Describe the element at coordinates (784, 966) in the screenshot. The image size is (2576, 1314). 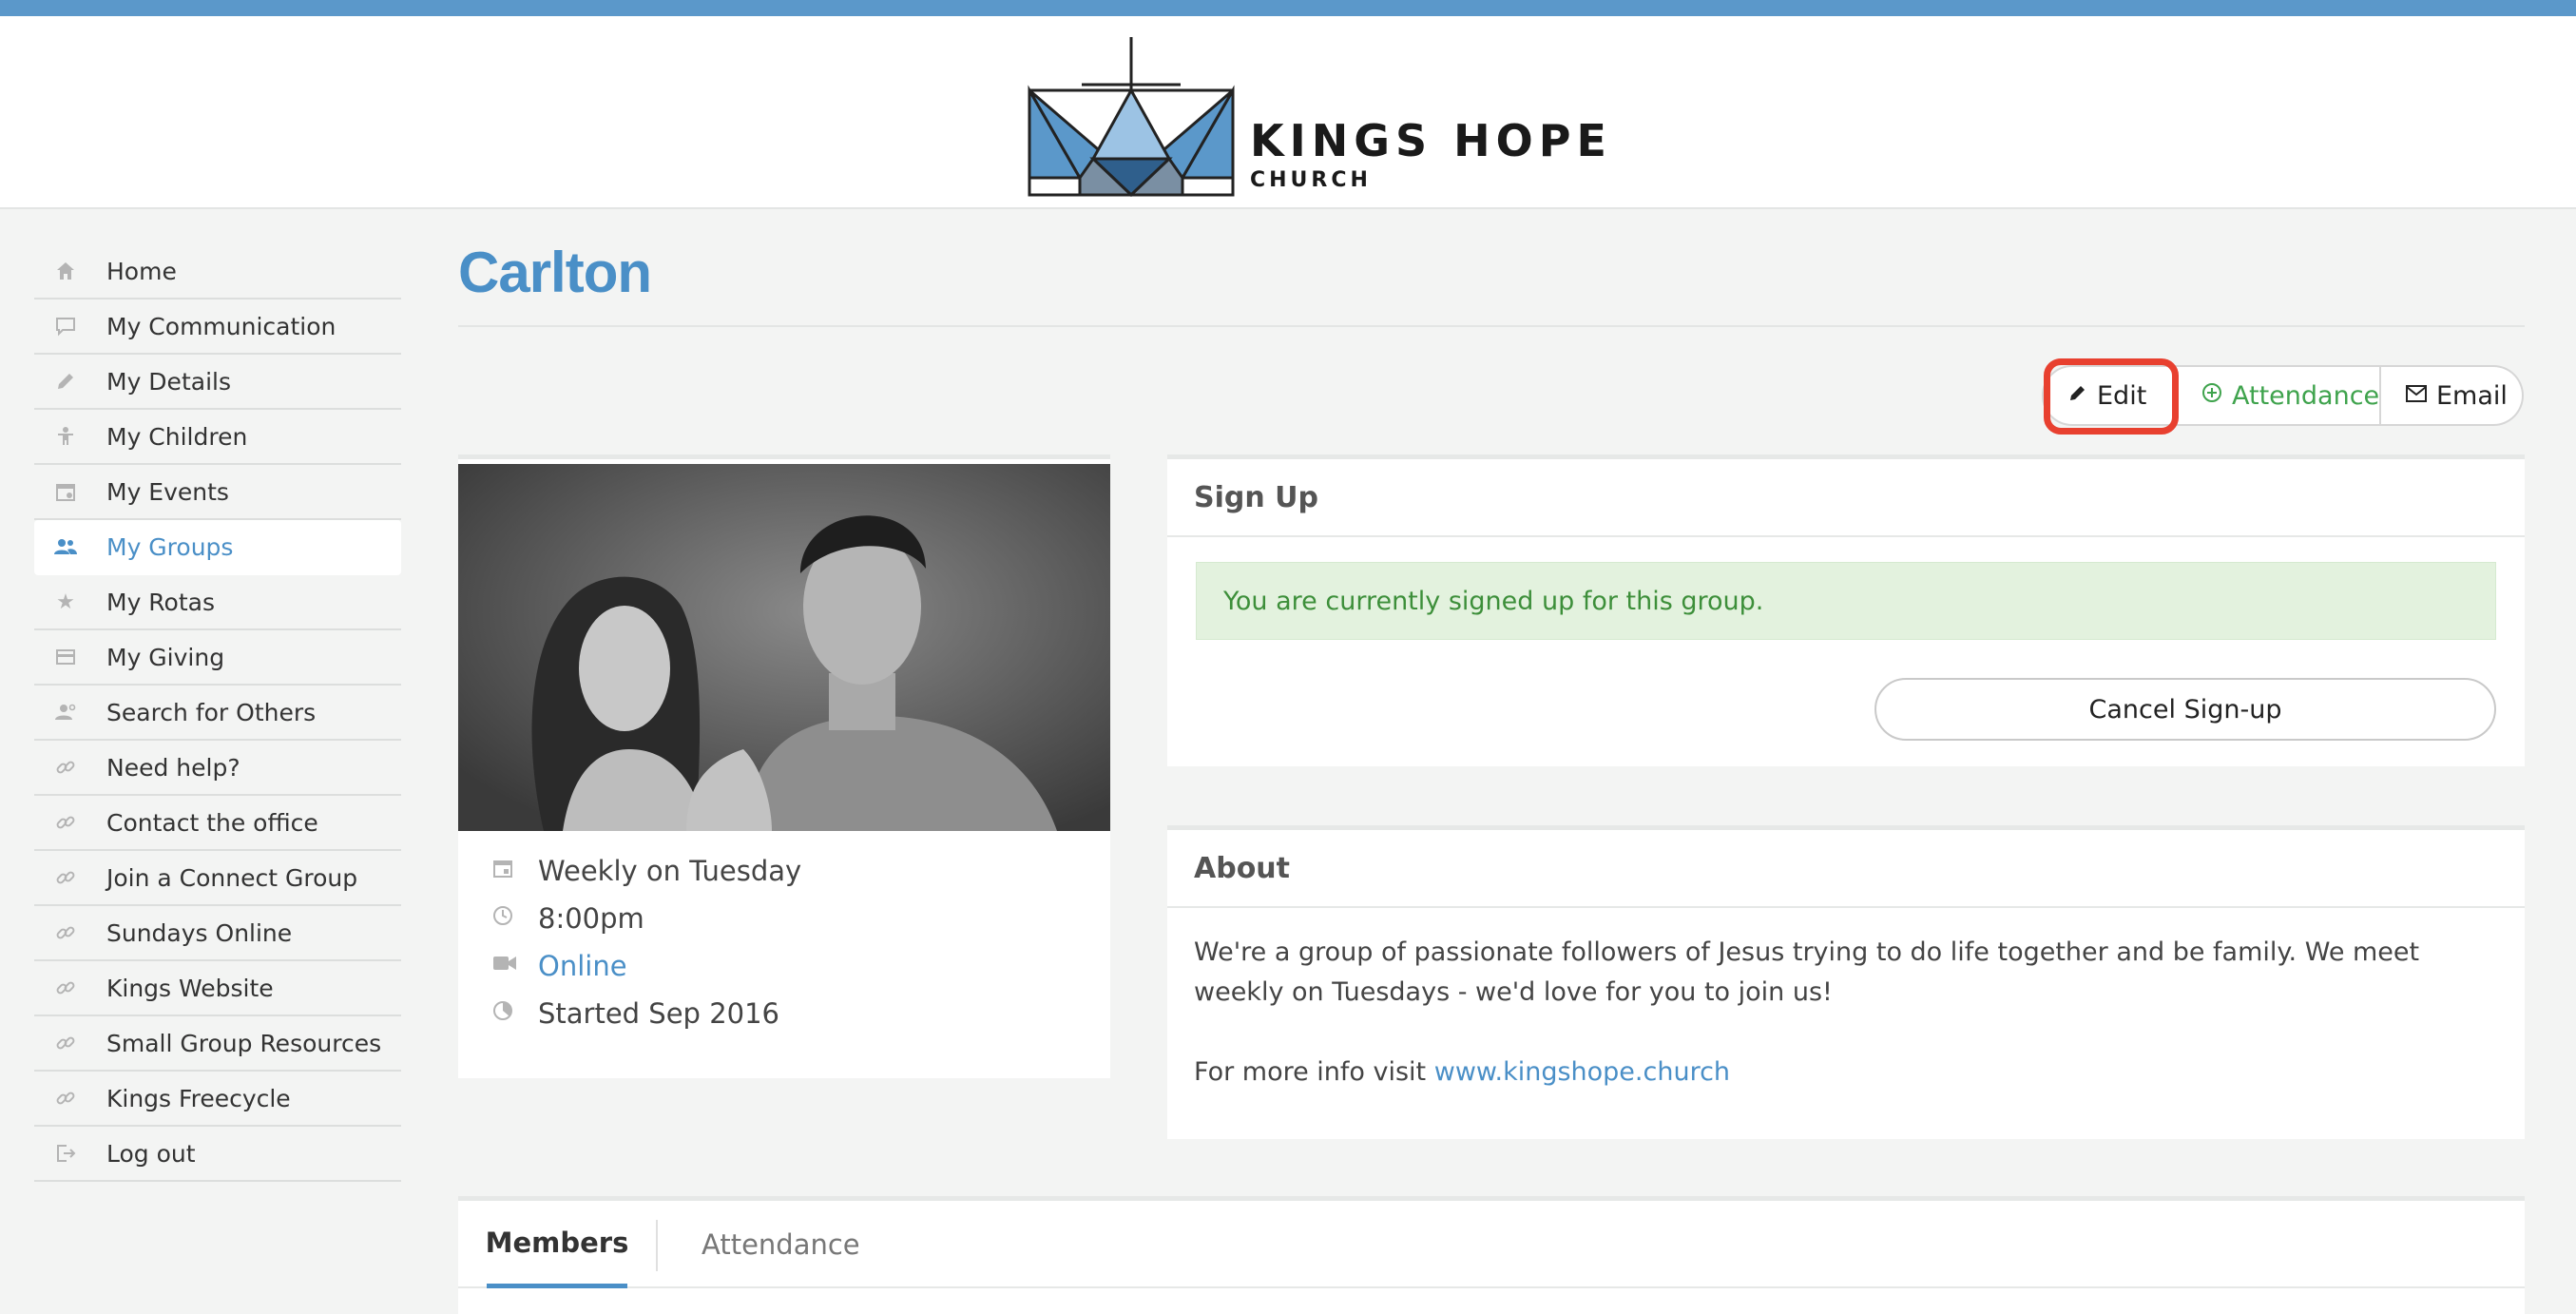
I see `location-row: Online` at that location.